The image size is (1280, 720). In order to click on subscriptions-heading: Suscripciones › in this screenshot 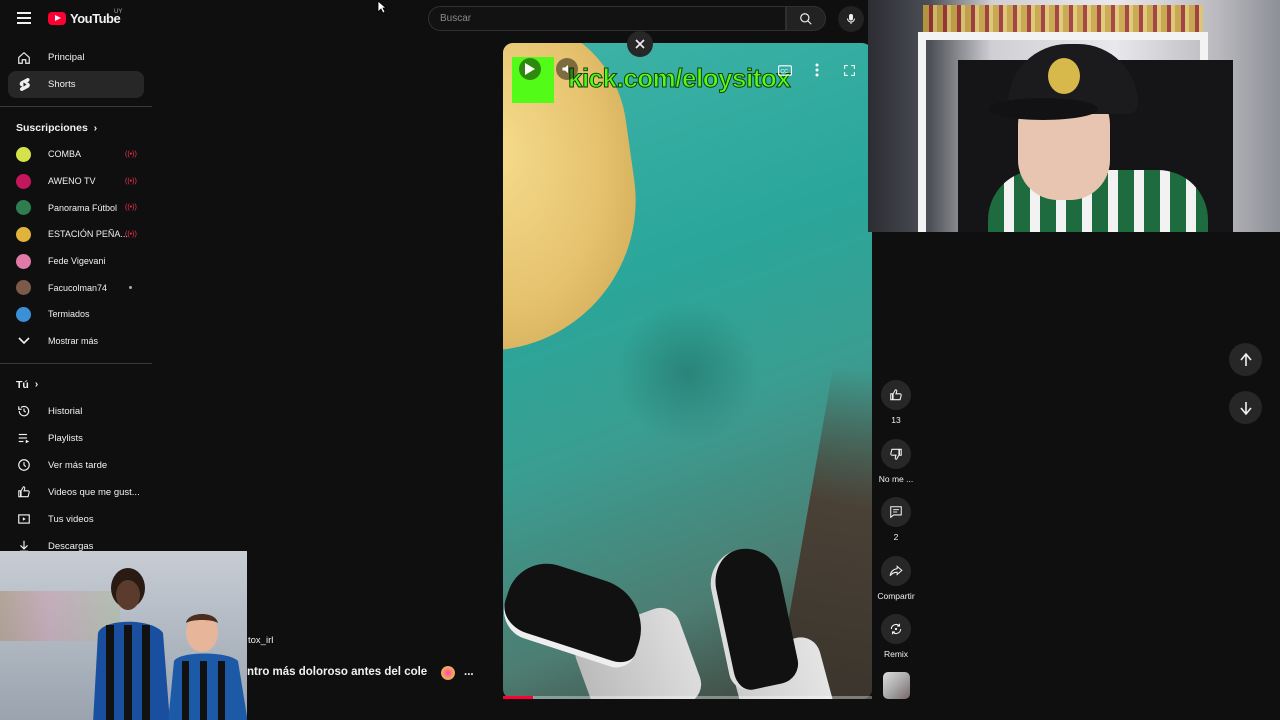, I will do `click(76, 128)`.